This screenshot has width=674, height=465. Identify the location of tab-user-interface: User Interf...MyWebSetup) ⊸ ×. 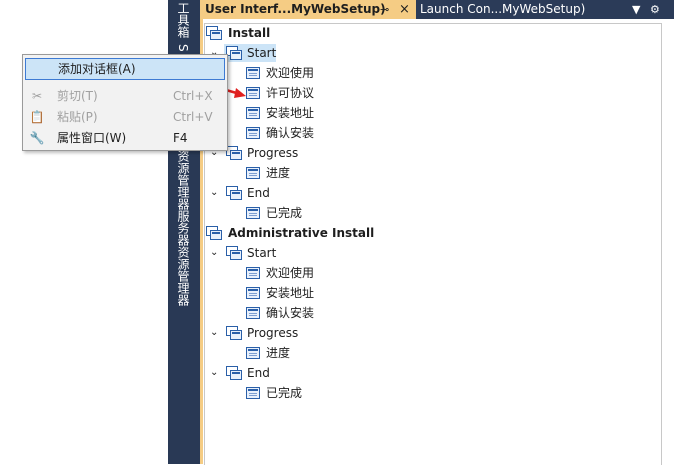
(308, 9).